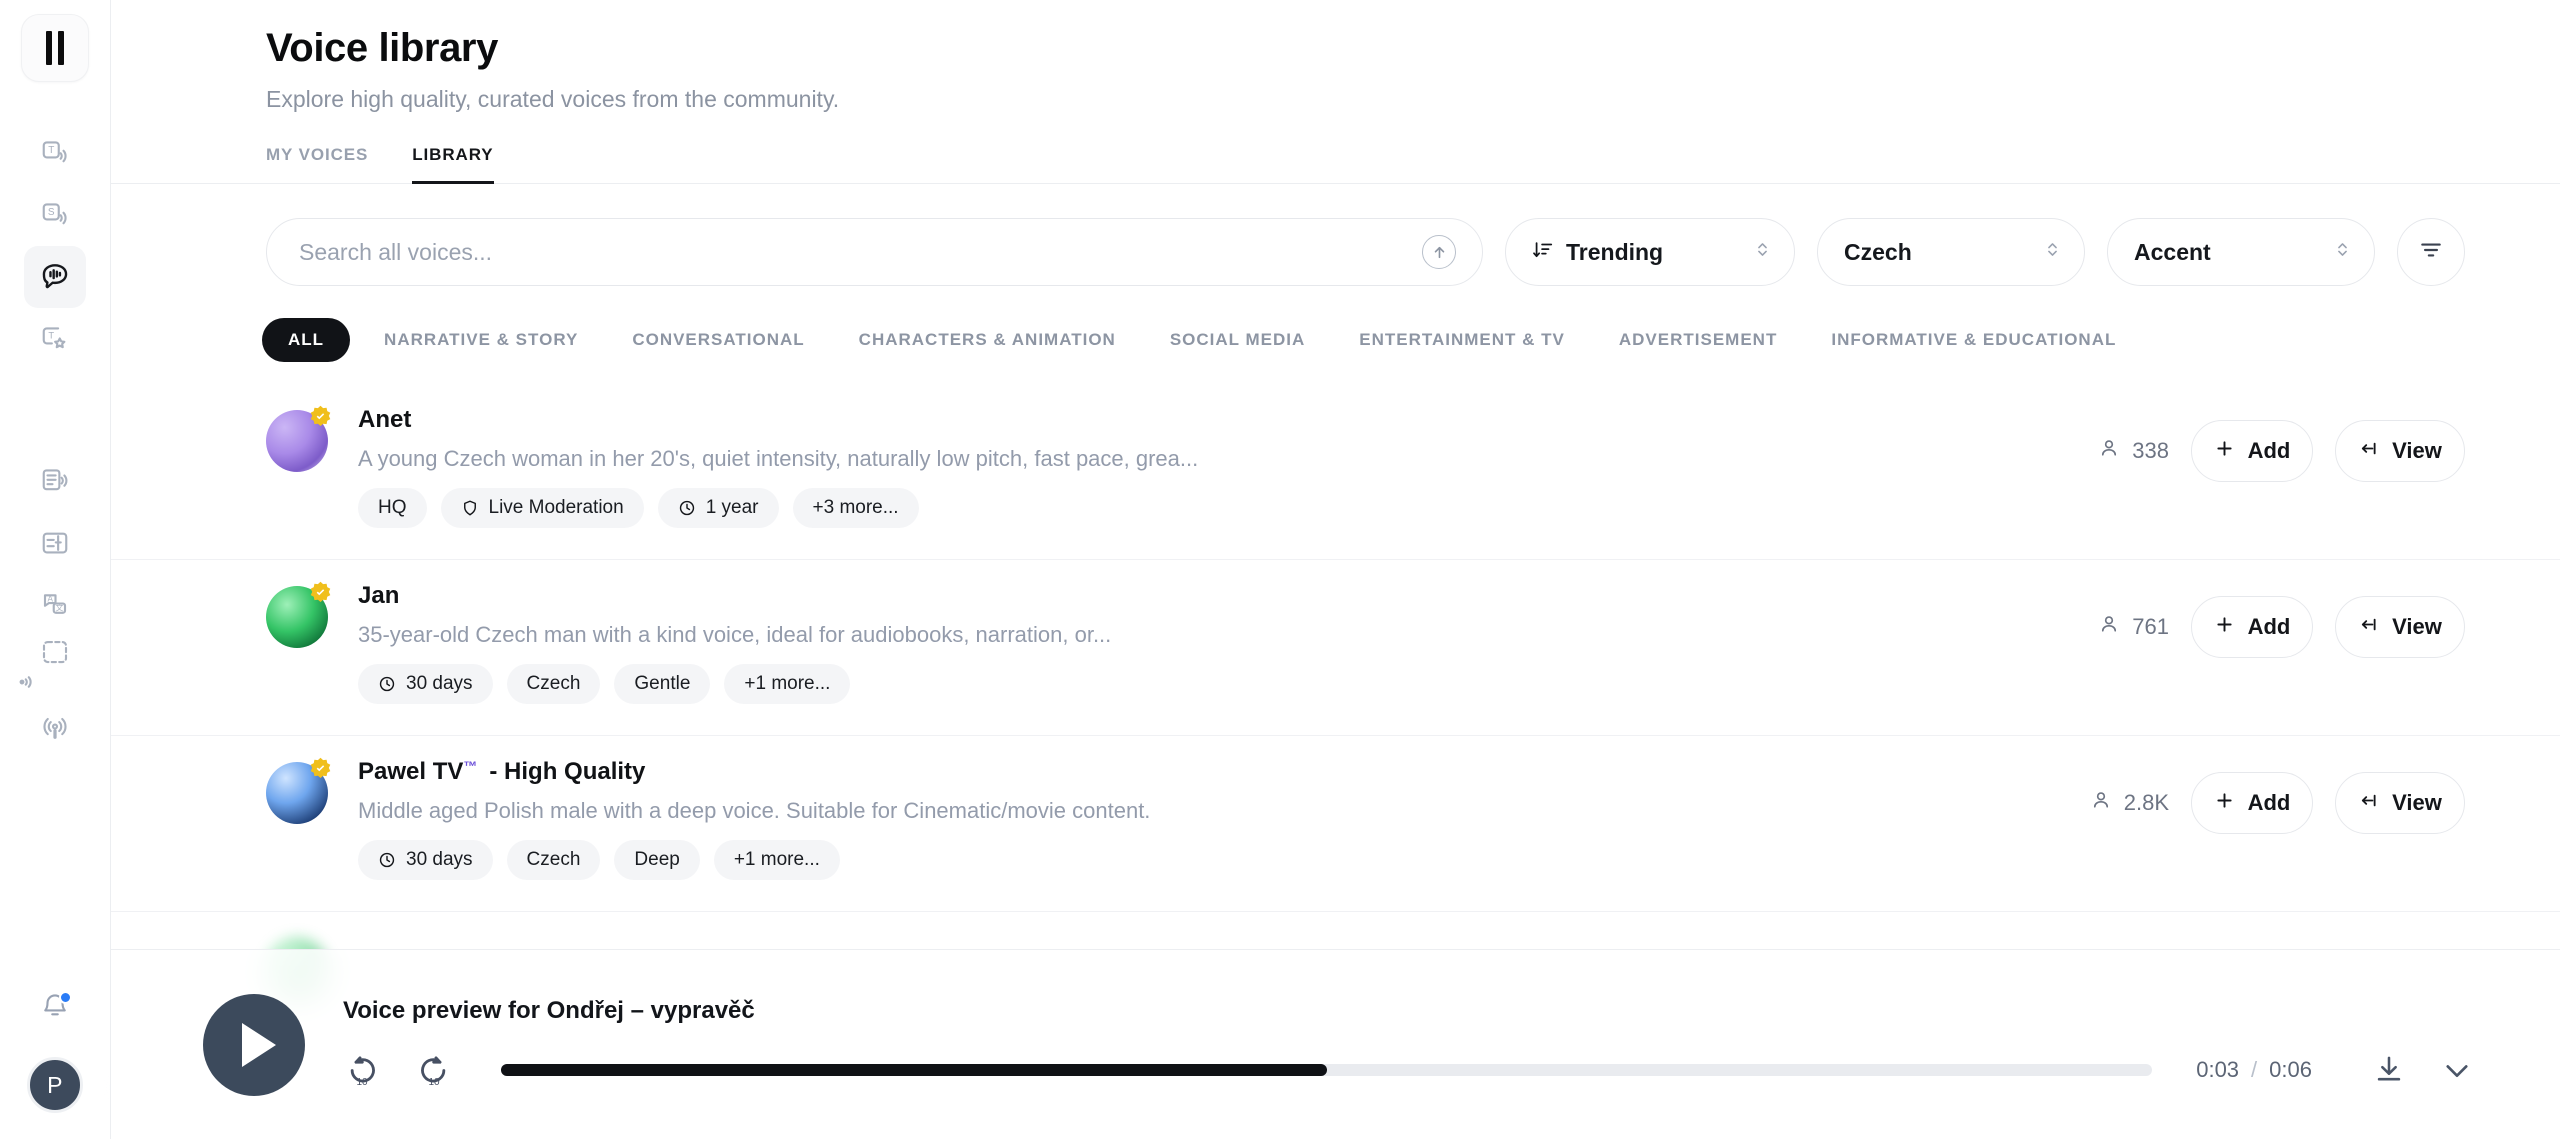 The height and width of the screenshot is (1139, 2560). What do you see at coordinates (718, 508) in the screenshot?
I see `tag-age: 1 year` at bounding box center [718, 508].